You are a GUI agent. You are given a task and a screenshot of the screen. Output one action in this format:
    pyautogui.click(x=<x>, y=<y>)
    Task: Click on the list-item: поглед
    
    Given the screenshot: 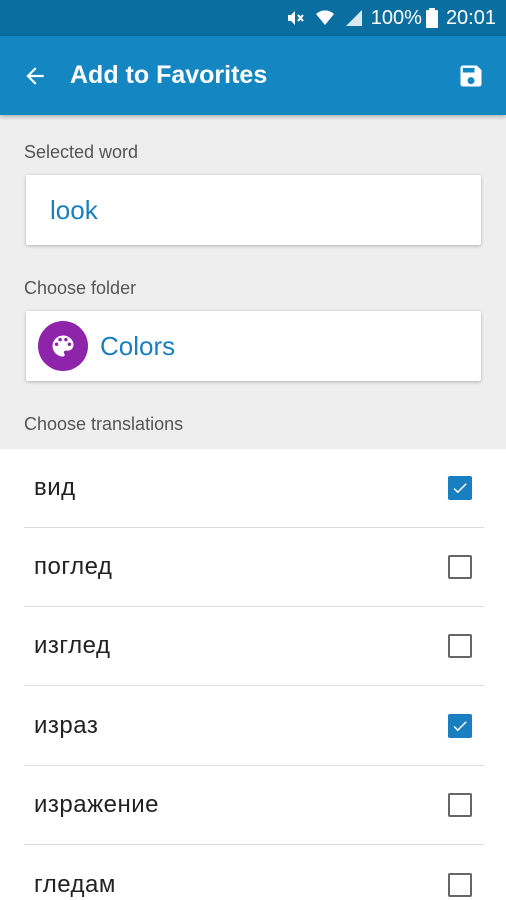 What is the action you would take?
    pyautogui.click(x=254, y=567)
    